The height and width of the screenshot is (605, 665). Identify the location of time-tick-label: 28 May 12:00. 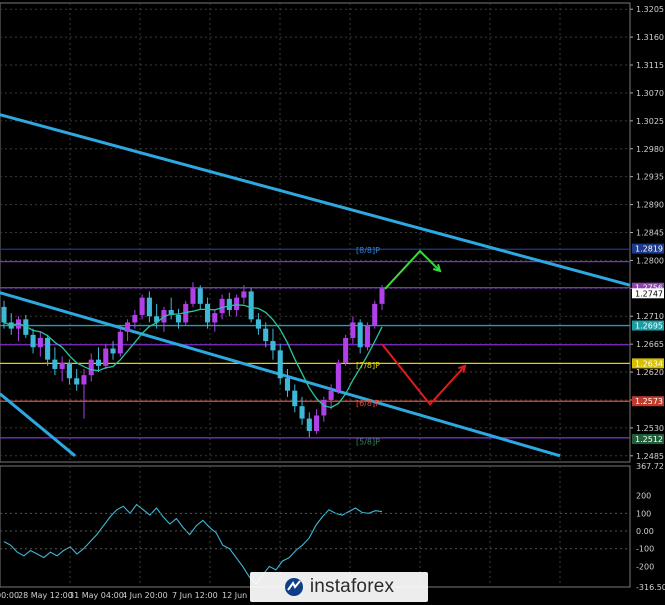
(45, 595).